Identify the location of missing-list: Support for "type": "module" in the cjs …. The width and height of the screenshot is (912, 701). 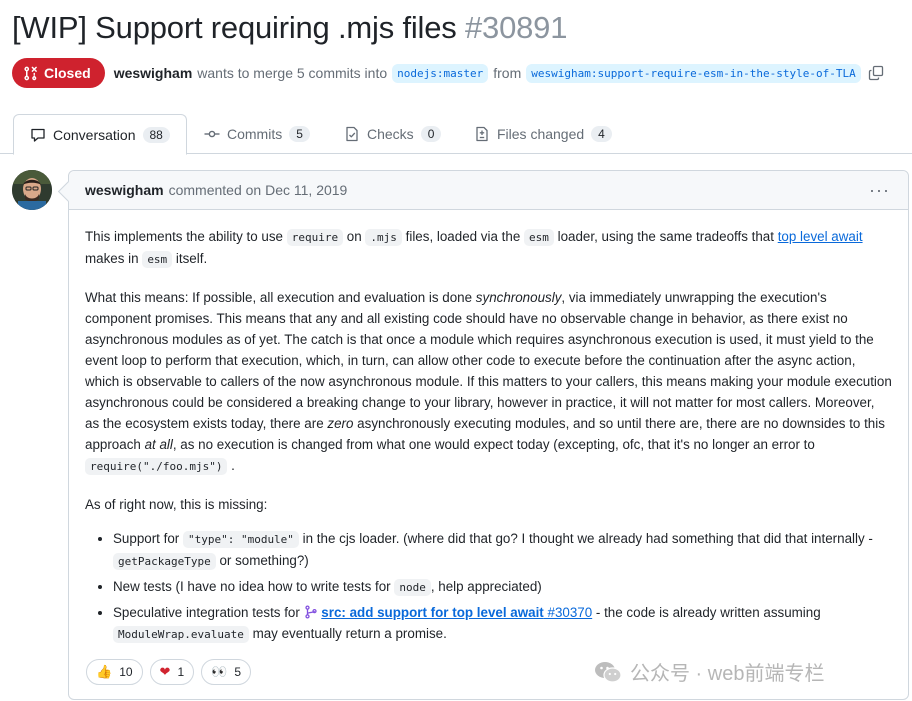
(488, 586).